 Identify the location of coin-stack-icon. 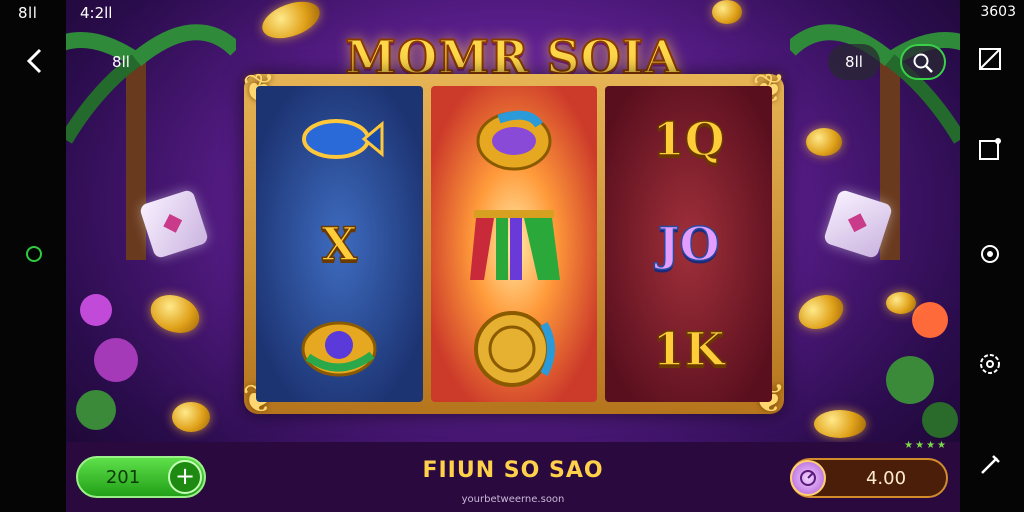
(514, 349).